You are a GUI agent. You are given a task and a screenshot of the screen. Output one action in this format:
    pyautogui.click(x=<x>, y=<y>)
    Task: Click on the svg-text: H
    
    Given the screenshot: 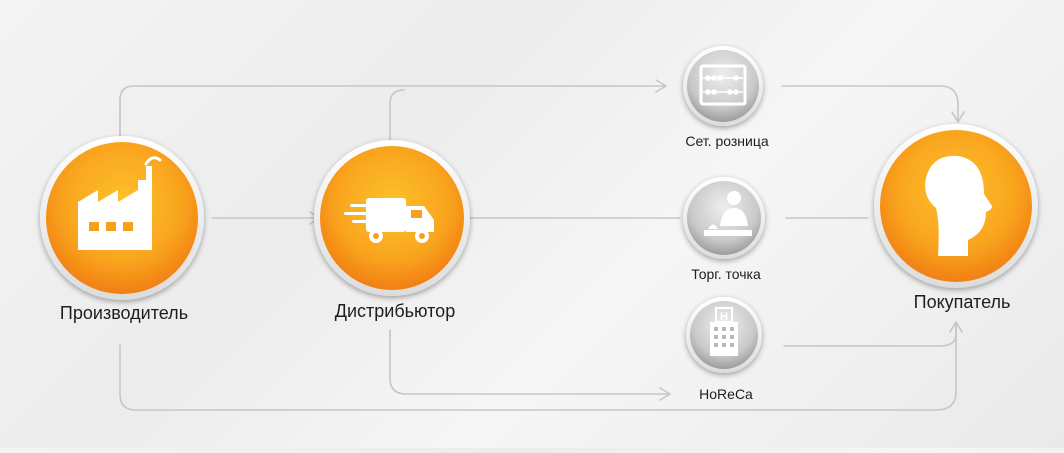 What is the action you would take?
    pyautogui.click(x=724, y=317)
    